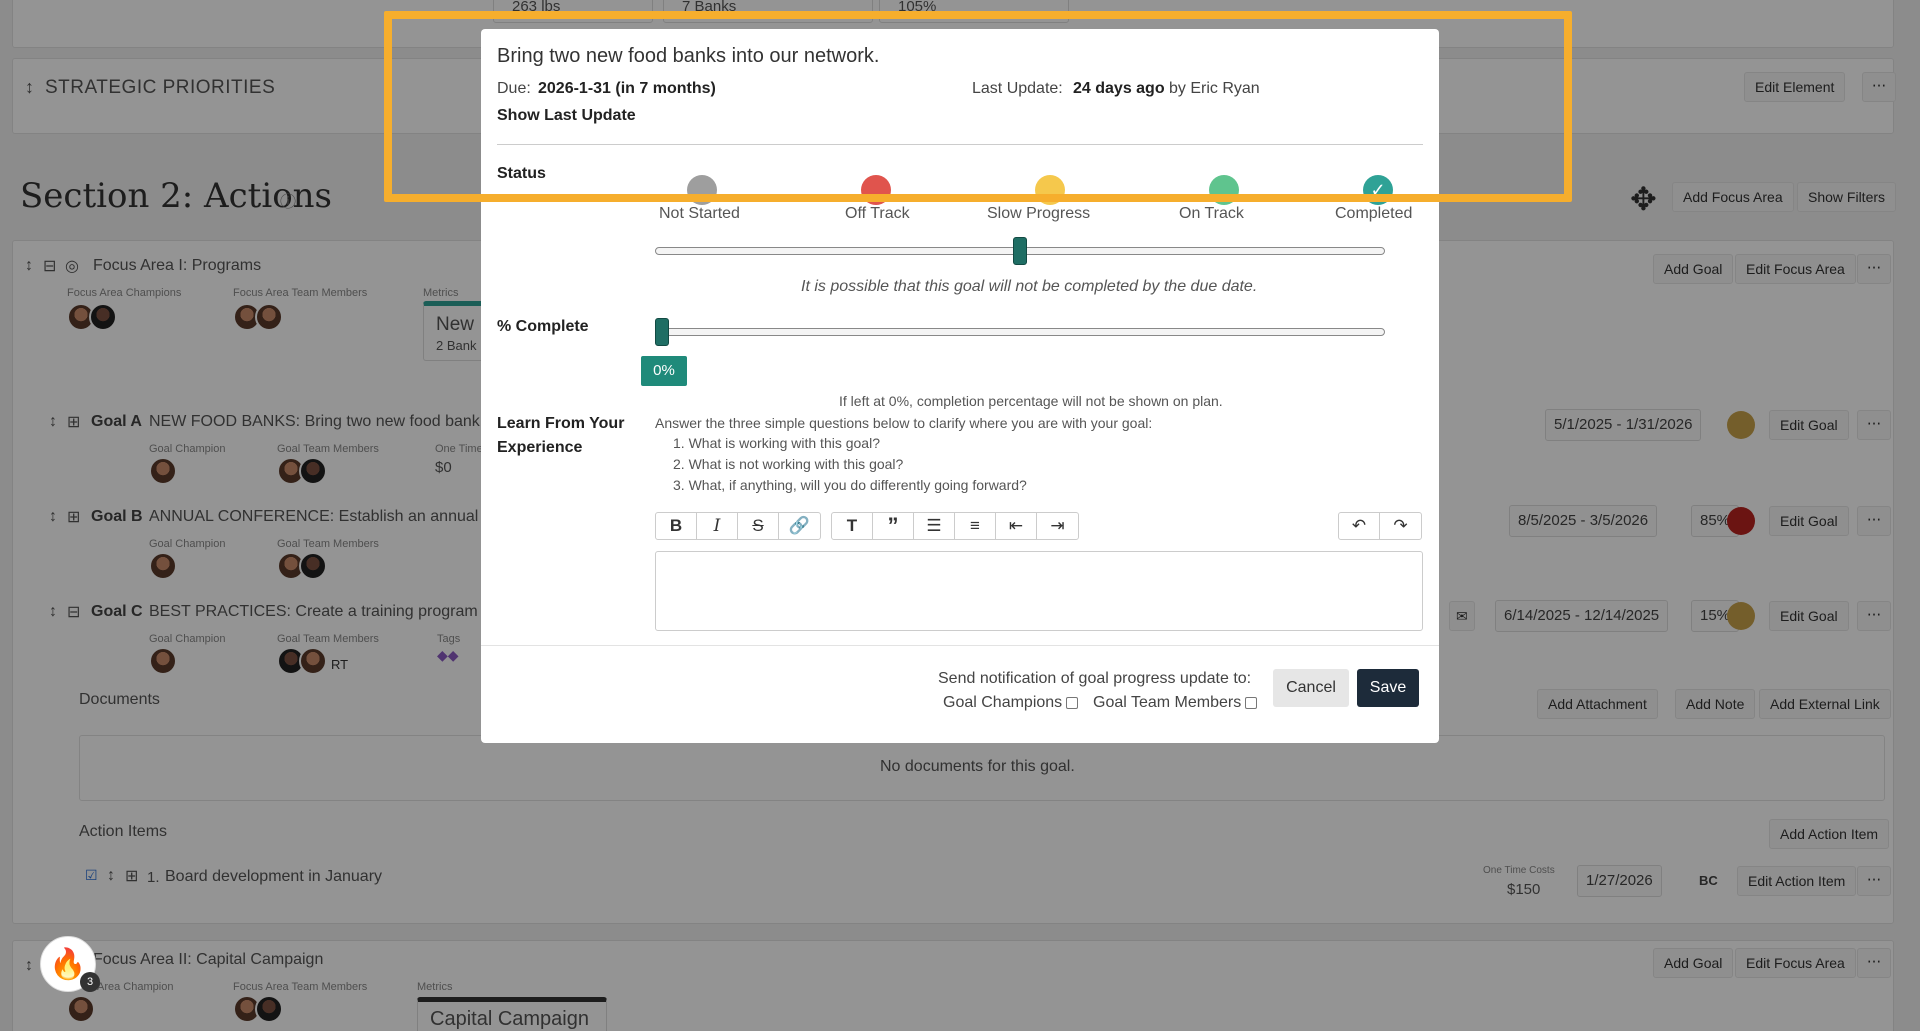 The height and width of the screenshot is (1031, 1920). Describe the element at coordinates (699, 214) in the screenshot. I see `status-option-label: Not Started` at that location.